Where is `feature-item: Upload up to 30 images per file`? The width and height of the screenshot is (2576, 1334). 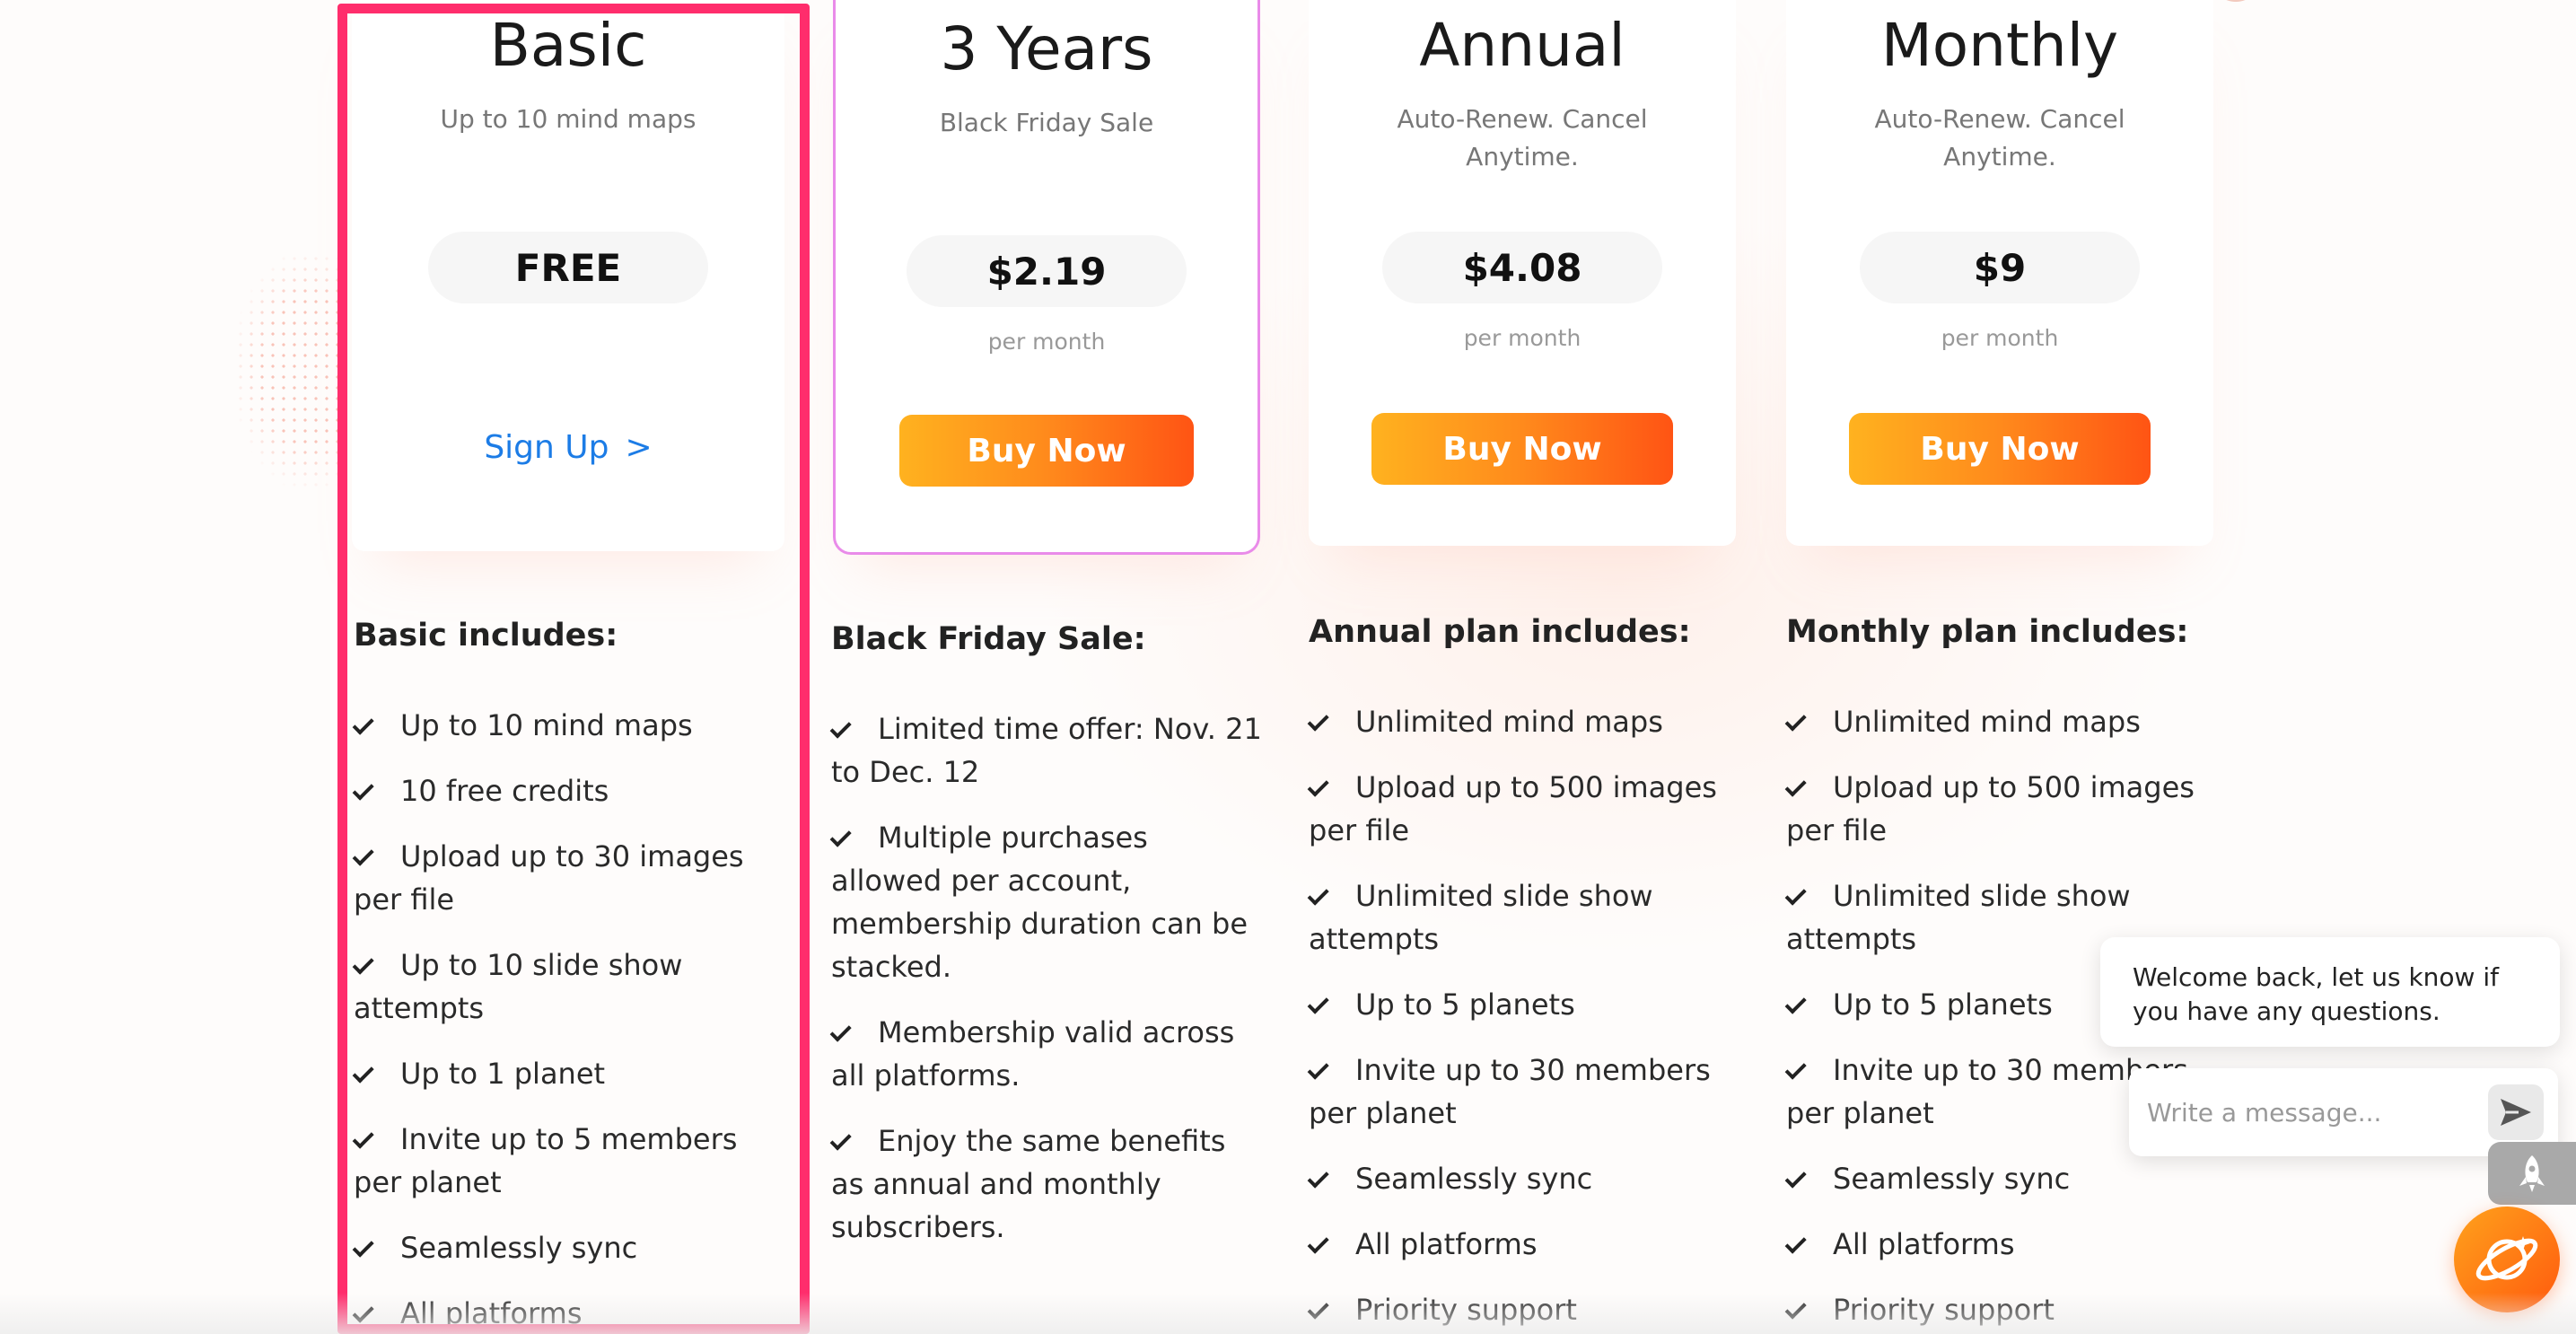
feature-item: Upload up to 30 images per file is located at coordinates (572, 878).